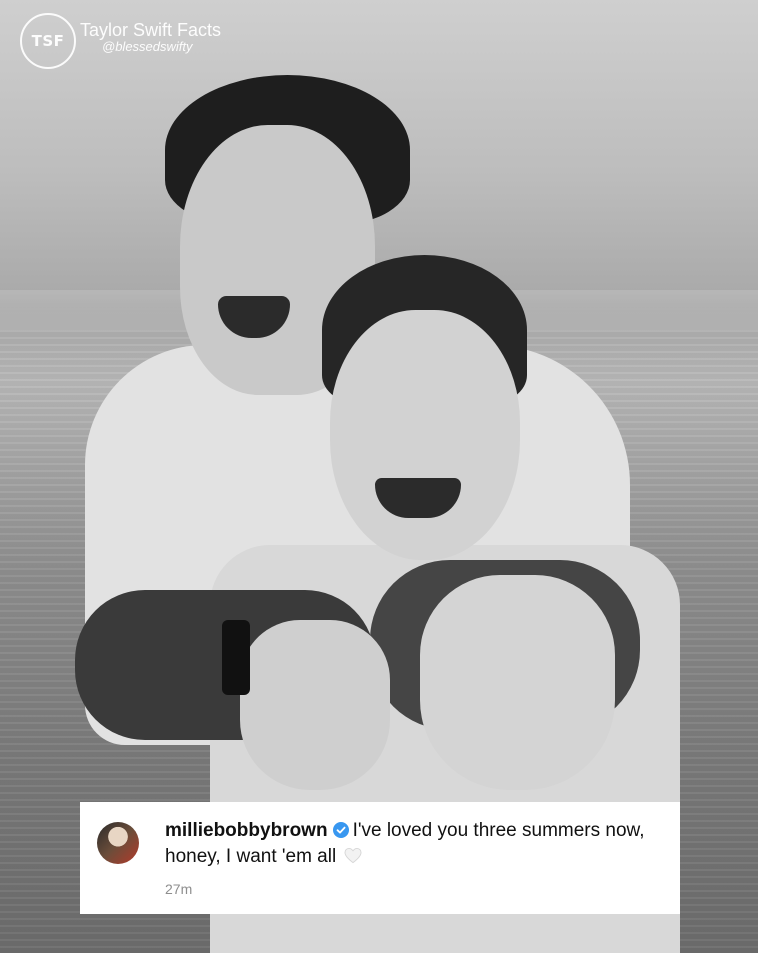 Image resolution: width=758 pixels, height=953 pixels. What do you see at coordinates (48, 41) in the screenshot?
I see `tsf-logo: TSF` at bounding box center [48, 41].